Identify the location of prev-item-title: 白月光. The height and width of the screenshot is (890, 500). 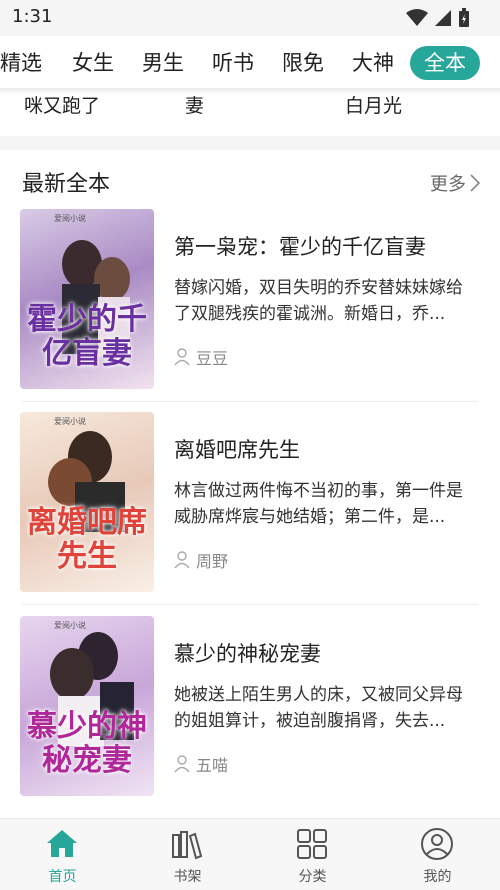
(373, 104).